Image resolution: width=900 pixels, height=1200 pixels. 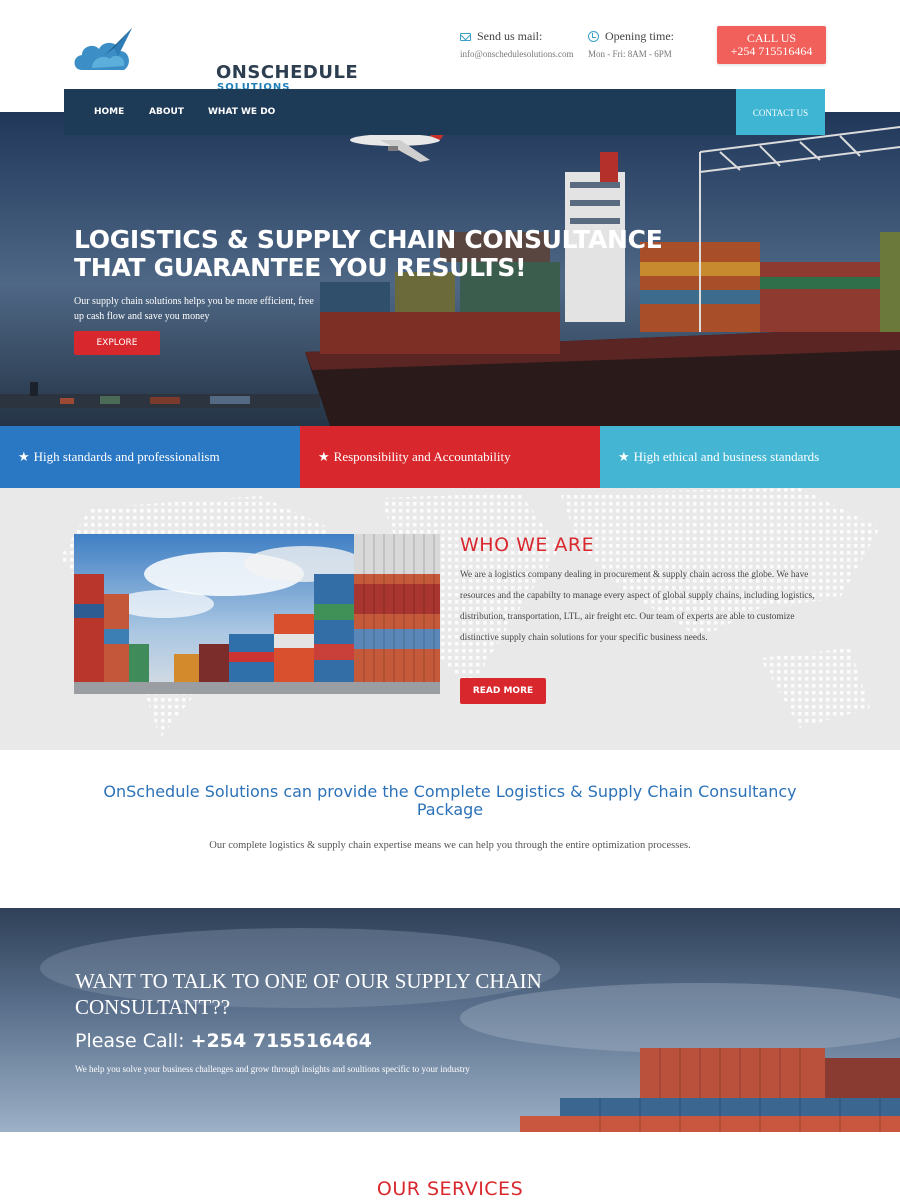 I want to click on cta-phone: Please Call: +254 715516464, so click(x=223, y=1041).